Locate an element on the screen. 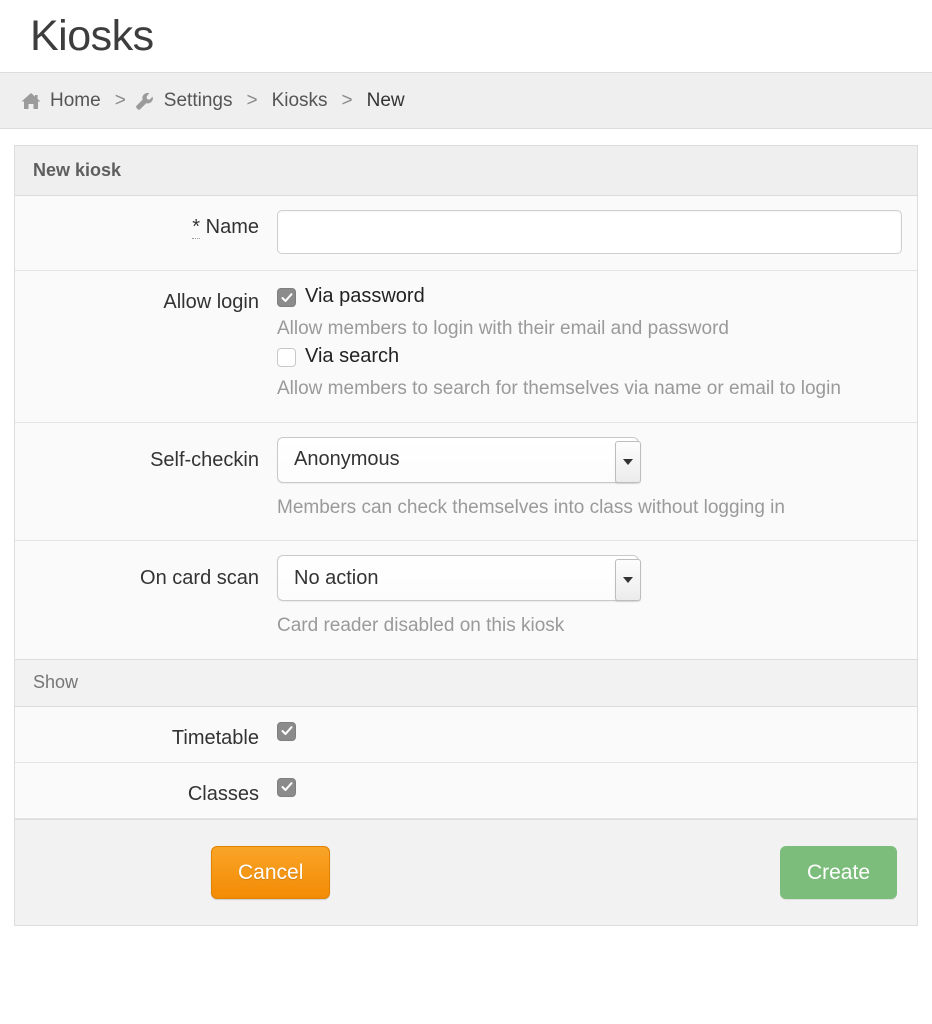 Image resolution: width=932 pixels, height=1024 pixels. home-icon is located at coordinates (31, 101).